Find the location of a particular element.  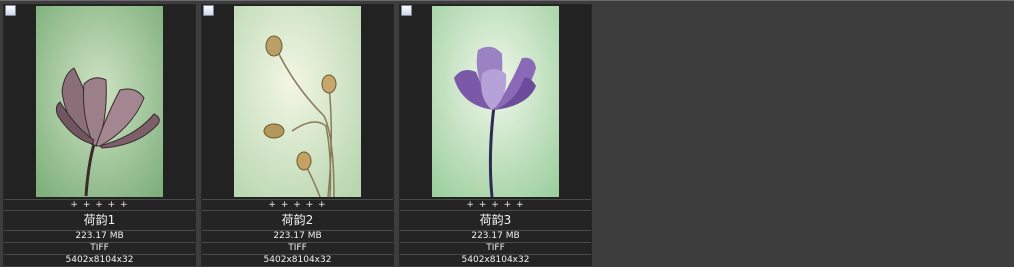

purple-lotus-image is located at coordinates (495, 101).